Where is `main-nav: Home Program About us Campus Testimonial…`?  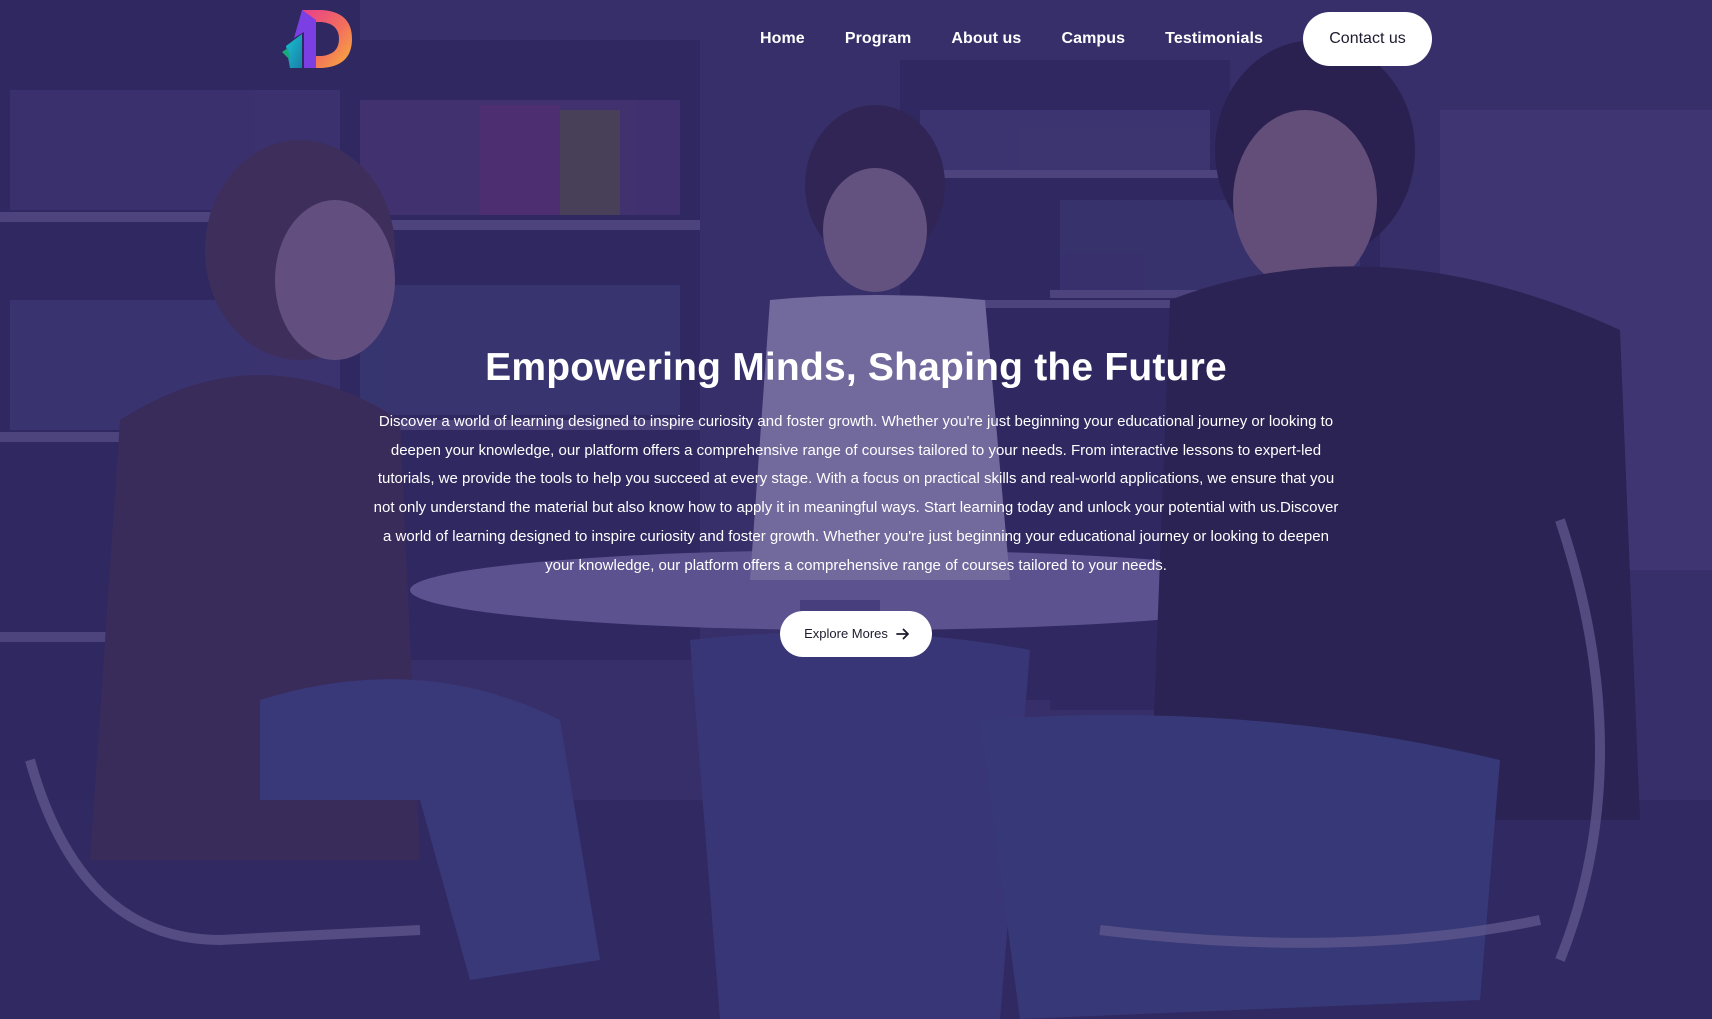
main-nav: Home Program About us Campus Testimonial… is located at coordinates (1096, 39).